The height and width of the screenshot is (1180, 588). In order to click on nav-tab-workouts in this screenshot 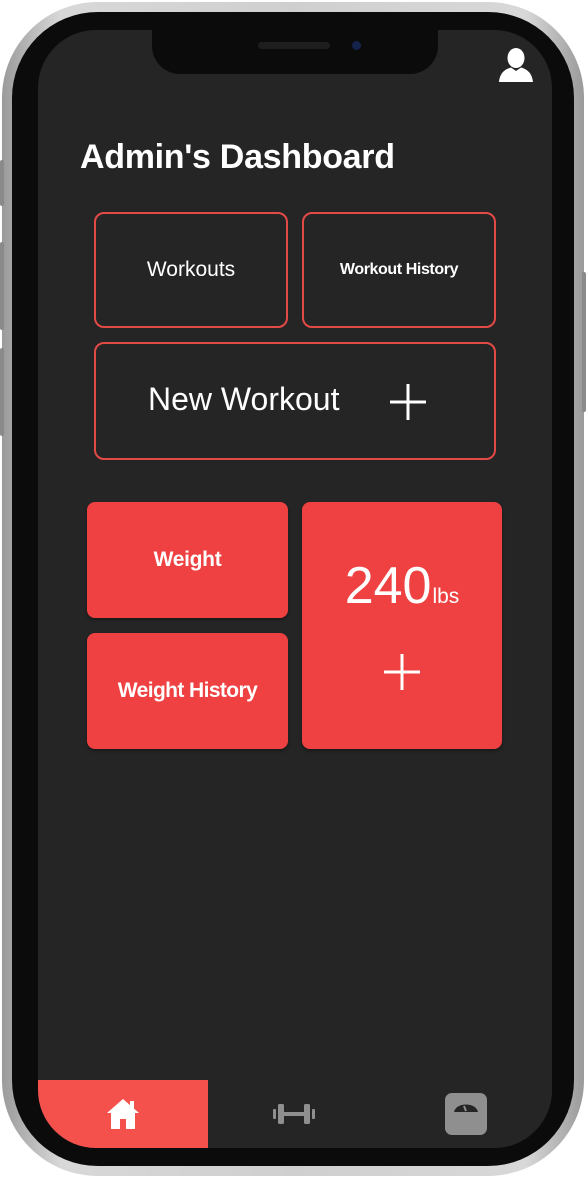, I will do `click(294, 1114)`.